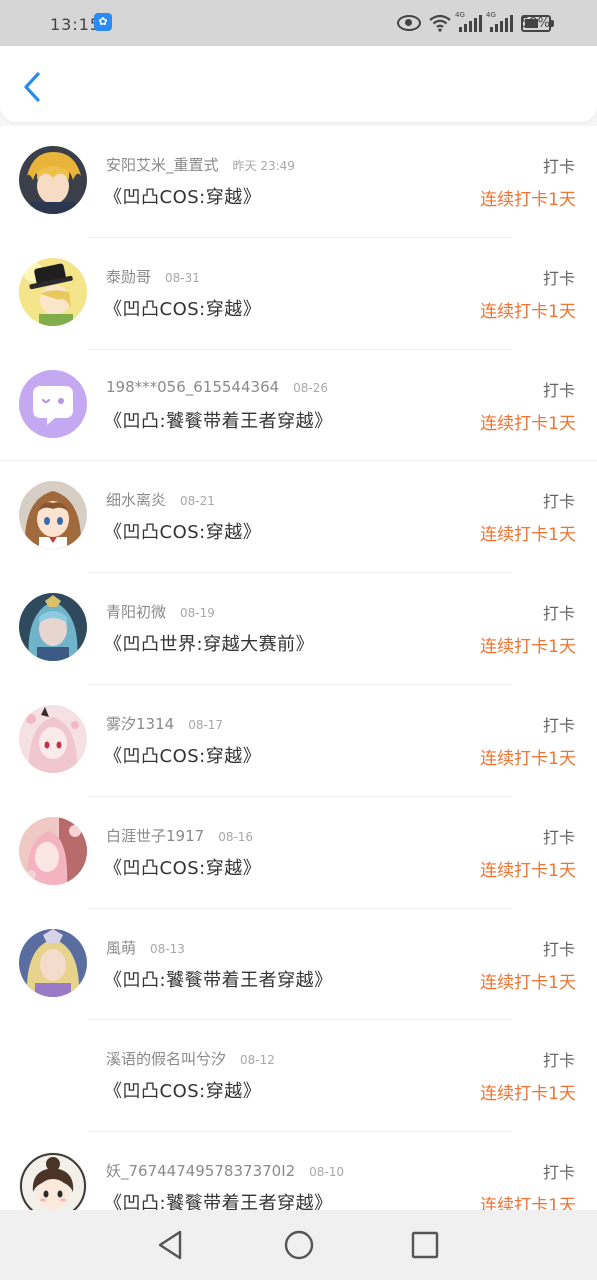  Describe the element at coordinates (206, 724) in the screenshot. I see `checkin-date: 08-17` at that location.